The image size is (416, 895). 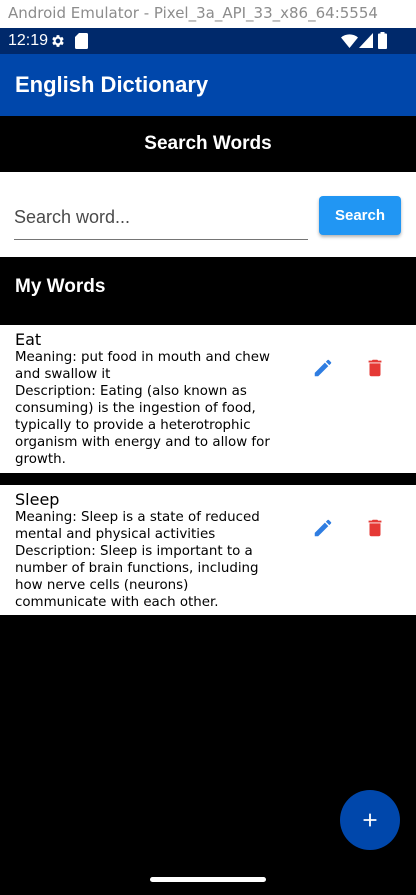 I want to click on sd-card-icon, so click(x=81, y=41).